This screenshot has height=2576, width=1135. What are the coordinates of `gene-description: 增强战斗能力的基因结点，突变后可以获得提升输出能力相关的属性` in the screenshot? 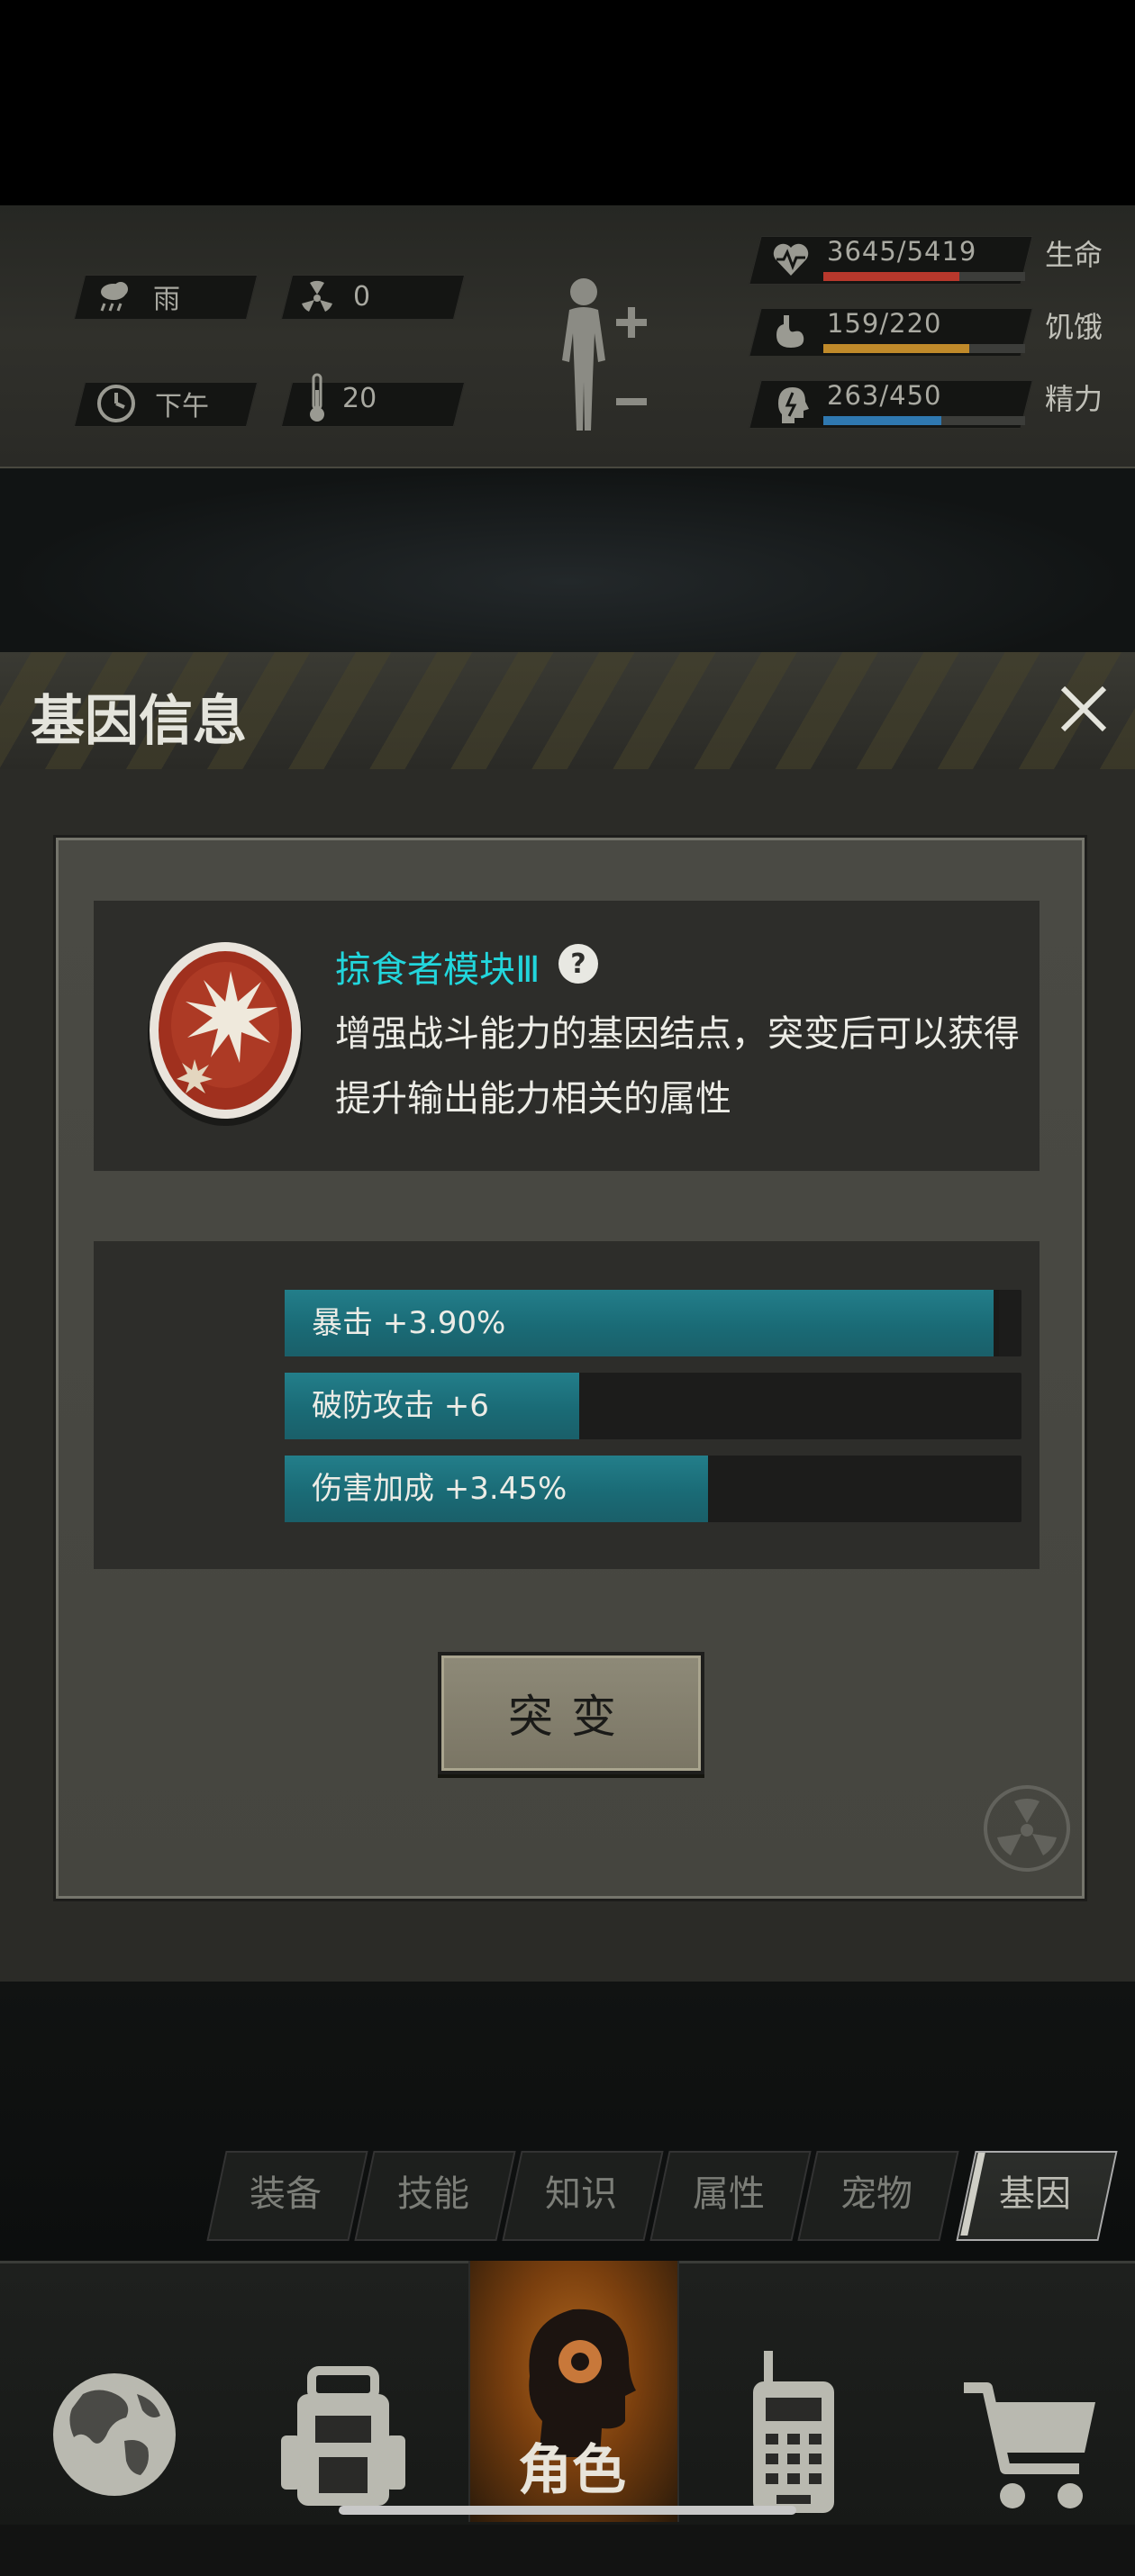 It's located at (677, 1066).